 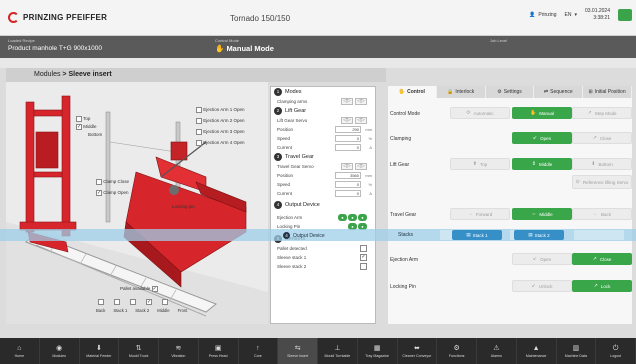 I want to click on control-mode-label: Control Mode, so click(x=227, y=40).